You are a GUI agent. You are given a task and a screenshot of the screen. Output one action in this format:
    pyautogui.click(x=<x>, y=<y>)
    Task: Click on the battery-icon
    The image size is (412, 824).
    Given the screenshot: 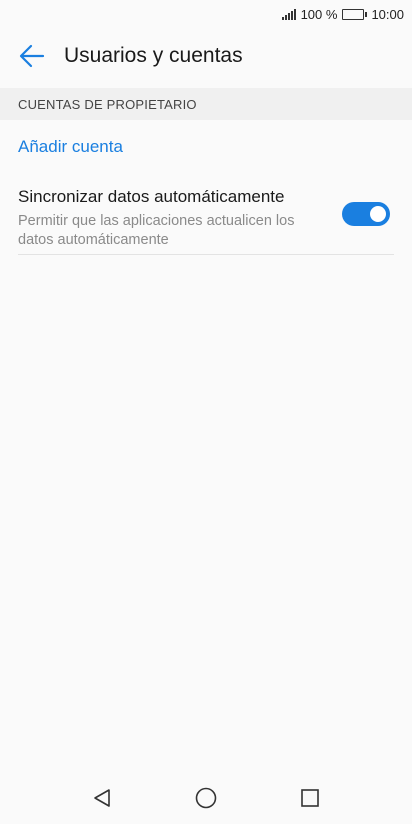 What is the action you would take?
    pyautogui.click(x=355, y=14)
    